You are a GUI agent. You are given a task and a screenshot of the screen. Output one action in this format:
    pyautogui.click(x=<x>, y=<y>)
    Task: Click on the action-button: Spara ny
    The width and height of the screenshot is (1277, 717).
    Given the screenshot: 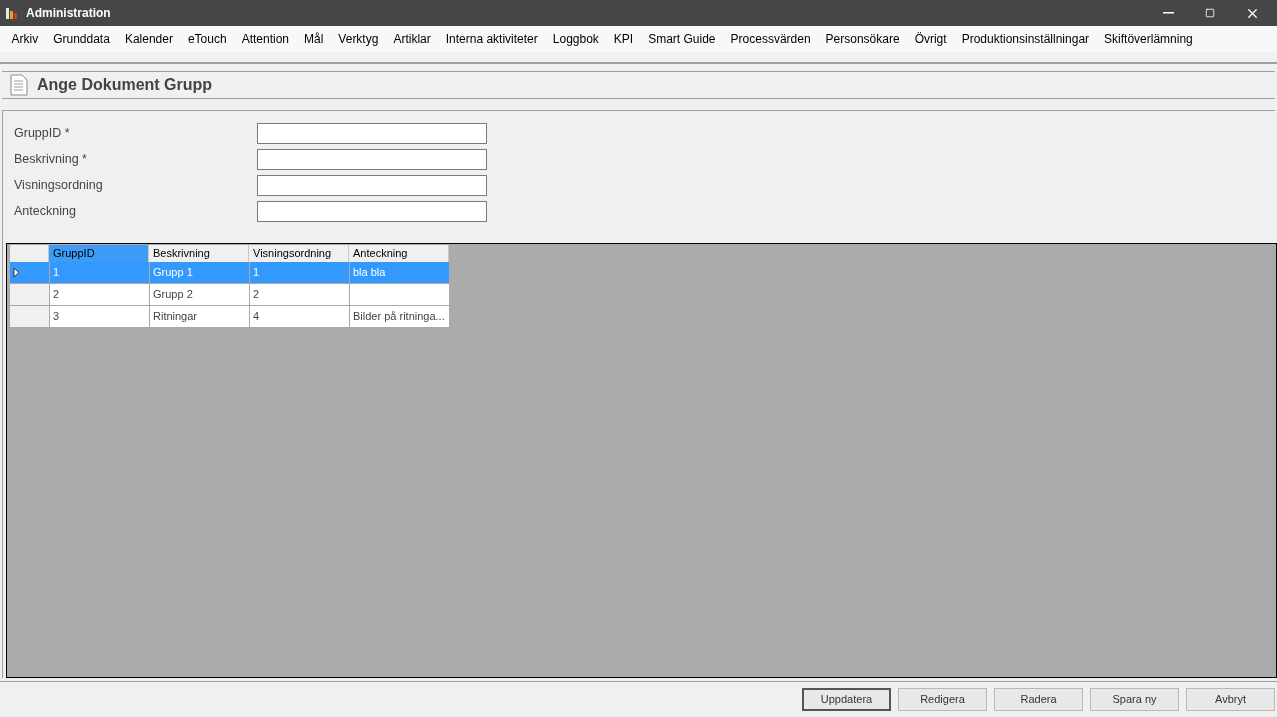 What is the action you would take?
    pyautogui.click(x=1134, y=699)
    